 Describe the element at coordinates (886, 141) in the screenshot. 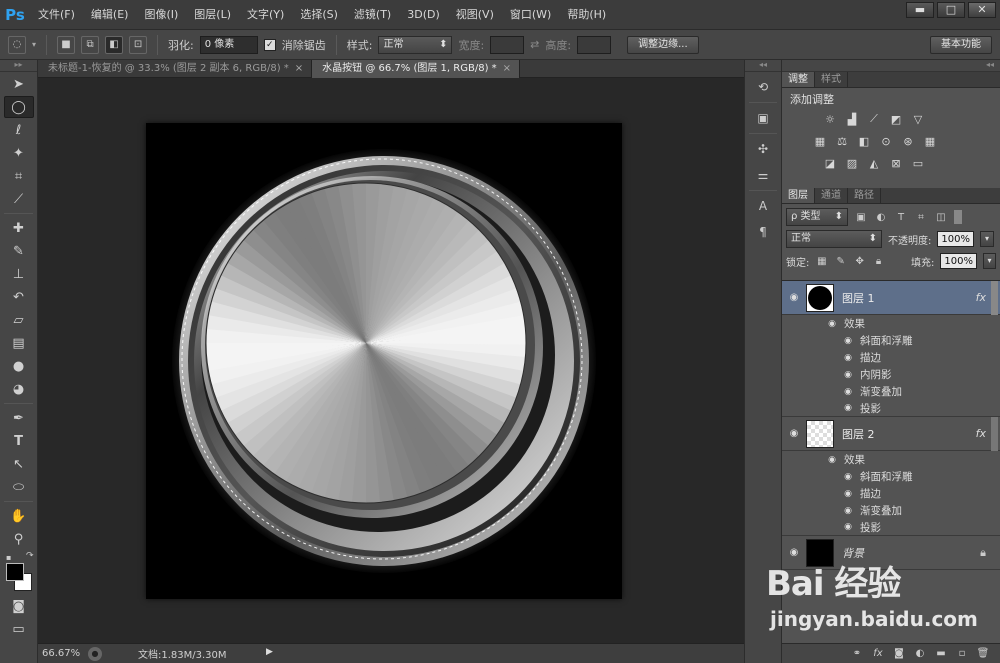

I see `photo-filter-icon: ⊙` at that location.